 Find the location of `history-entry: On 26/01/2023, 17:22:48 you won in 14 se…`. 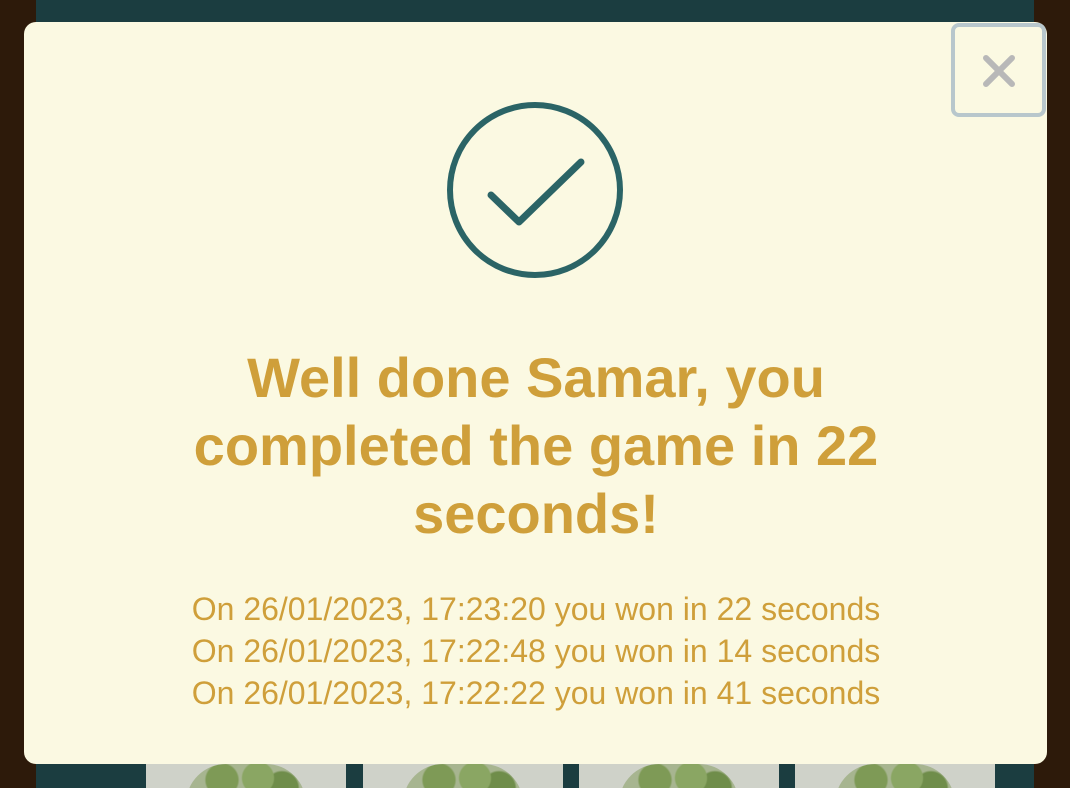

history-entry: On 26/01/2023, 17:22:48 you won in 14 se… is located at coordinates (536, 651).